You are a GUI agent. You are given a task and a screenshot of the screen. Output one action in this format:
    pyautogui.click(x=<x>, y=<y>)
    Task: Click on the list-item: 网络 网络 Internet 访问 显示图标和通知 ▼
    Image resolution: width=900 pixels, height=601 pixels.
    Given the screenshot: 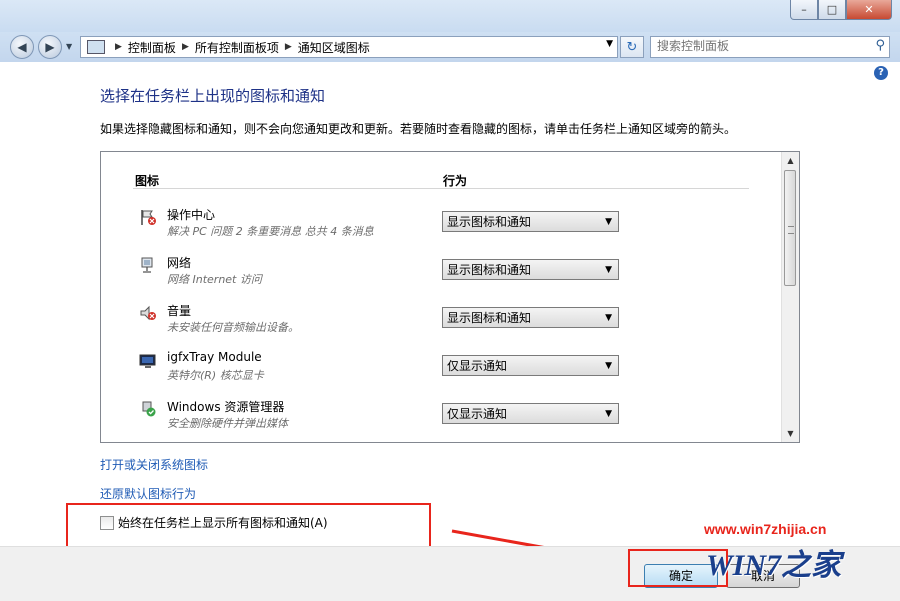 What is the action you would take?
    pyautogui.click(x=436, y=277)
    